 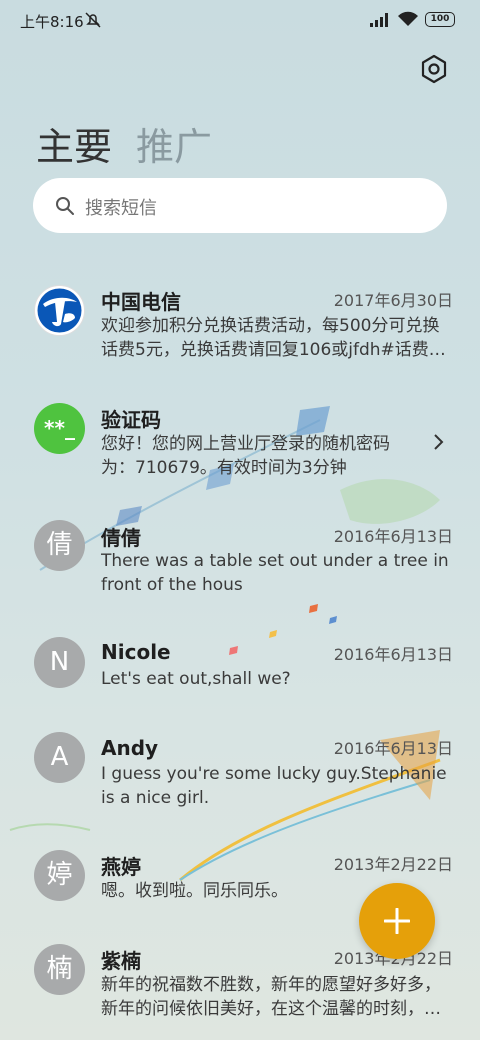 What do you see at coordinates (130, 748) in the screenshot?
I see `sender-name: Andy` at bounding box center [130, 748].